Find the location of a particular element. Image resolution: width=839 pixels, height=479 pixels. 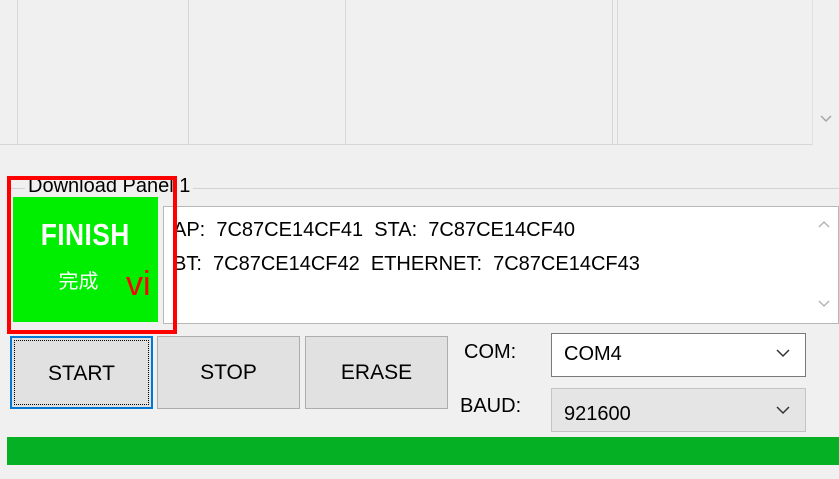

com-port-value: COM4 is located at coordinates (593, 354).